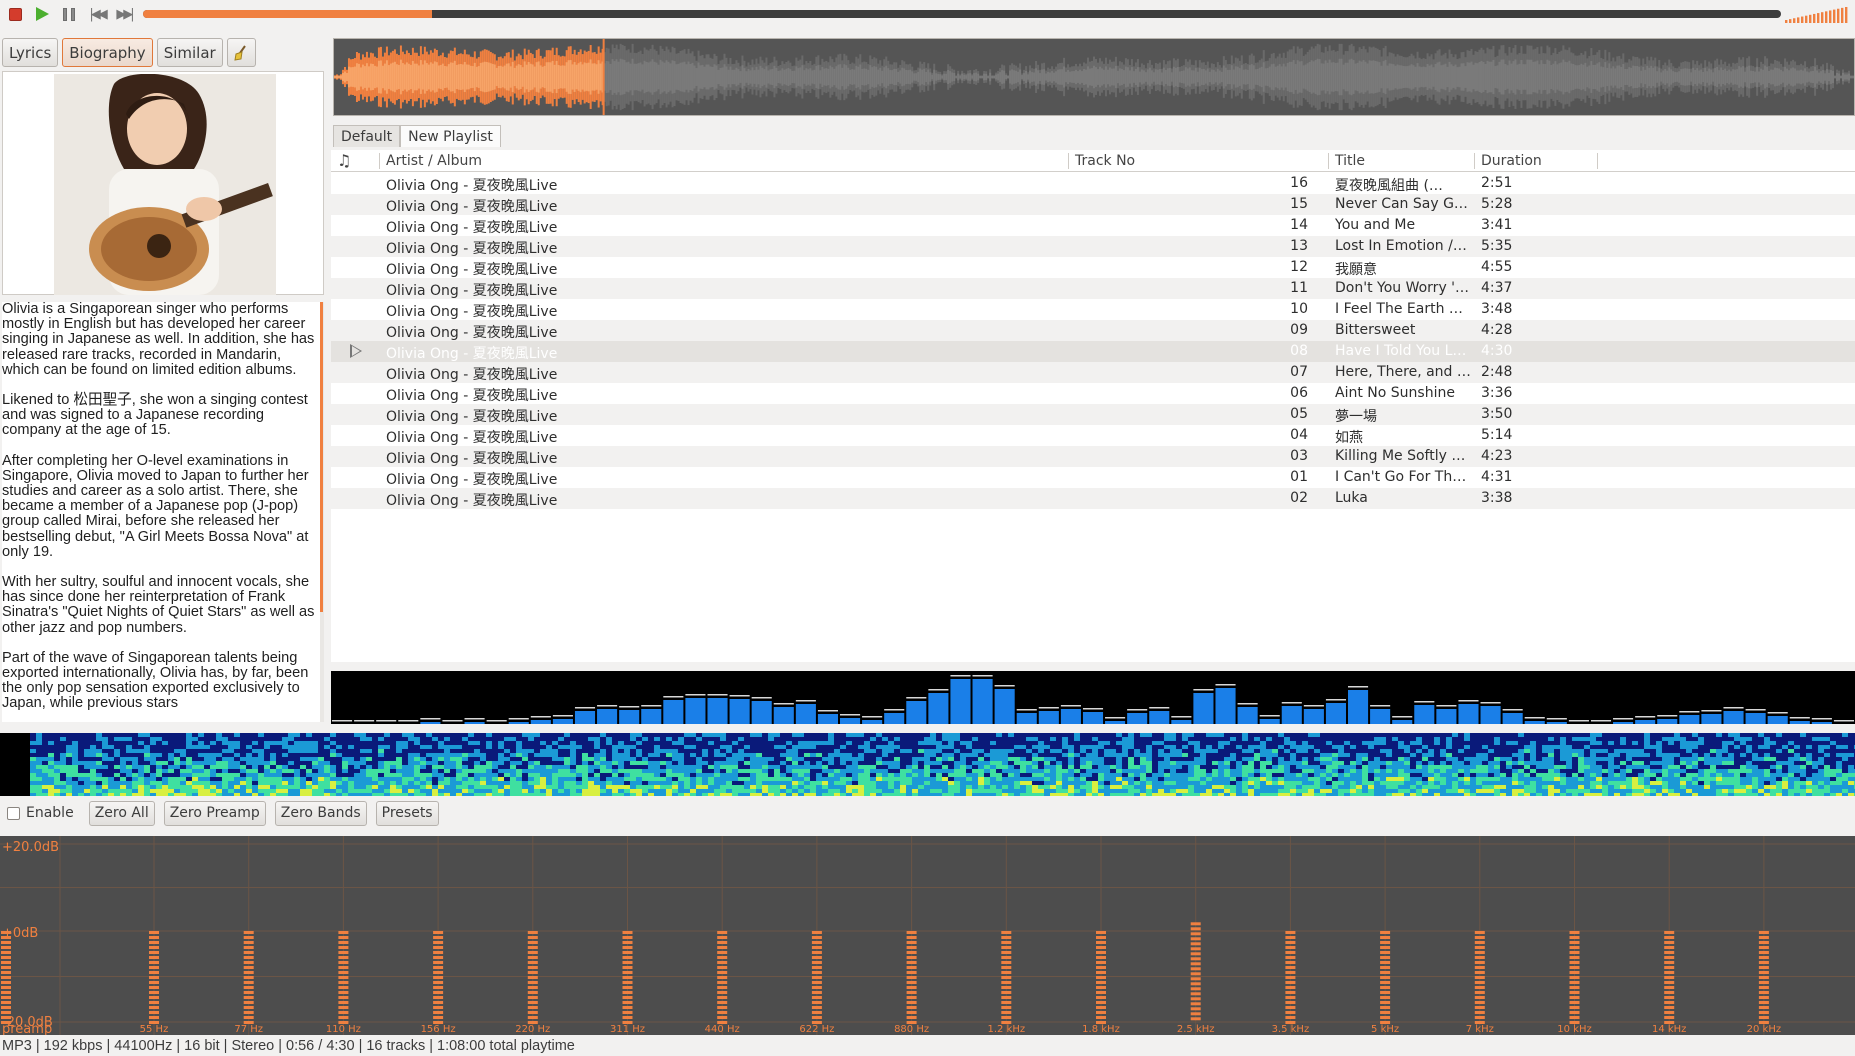  I want to click on seek-bar, so click(962, 14).